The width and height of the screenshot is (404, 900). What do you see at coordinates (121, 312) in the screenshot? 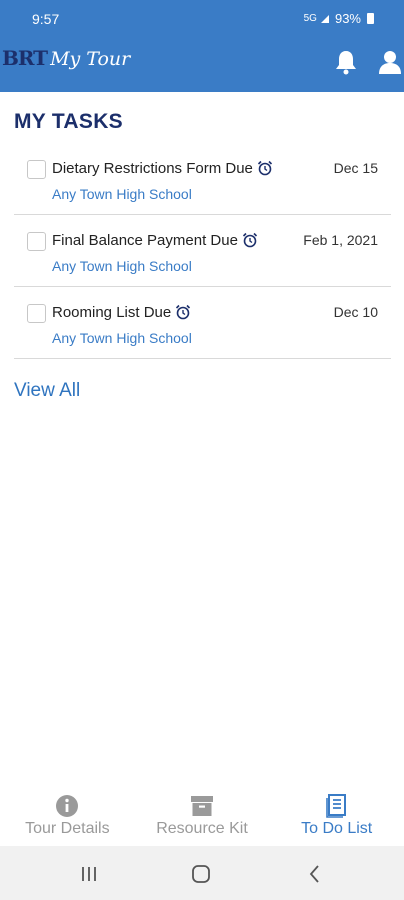
I see `task-title: Rooming List Due` at bounding box center [121, 312].